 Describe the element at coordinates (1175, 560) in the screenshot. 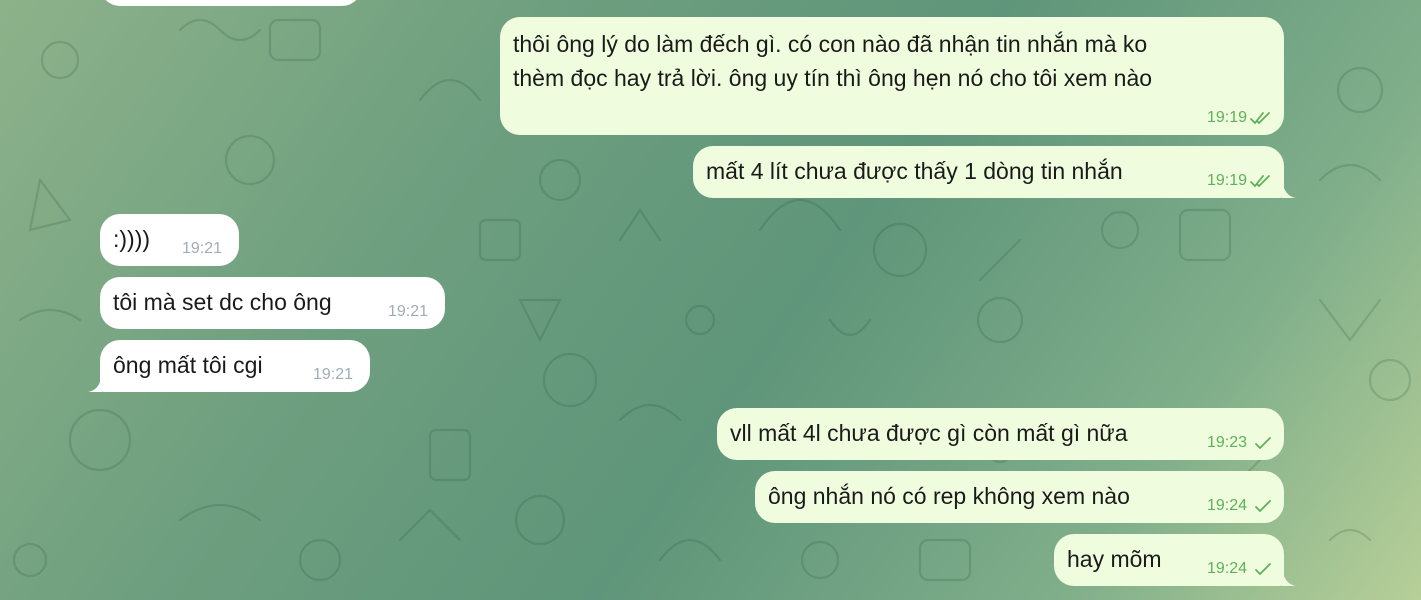

I see `message-bubble-outgoing: hay mõm 19:24` at that location.